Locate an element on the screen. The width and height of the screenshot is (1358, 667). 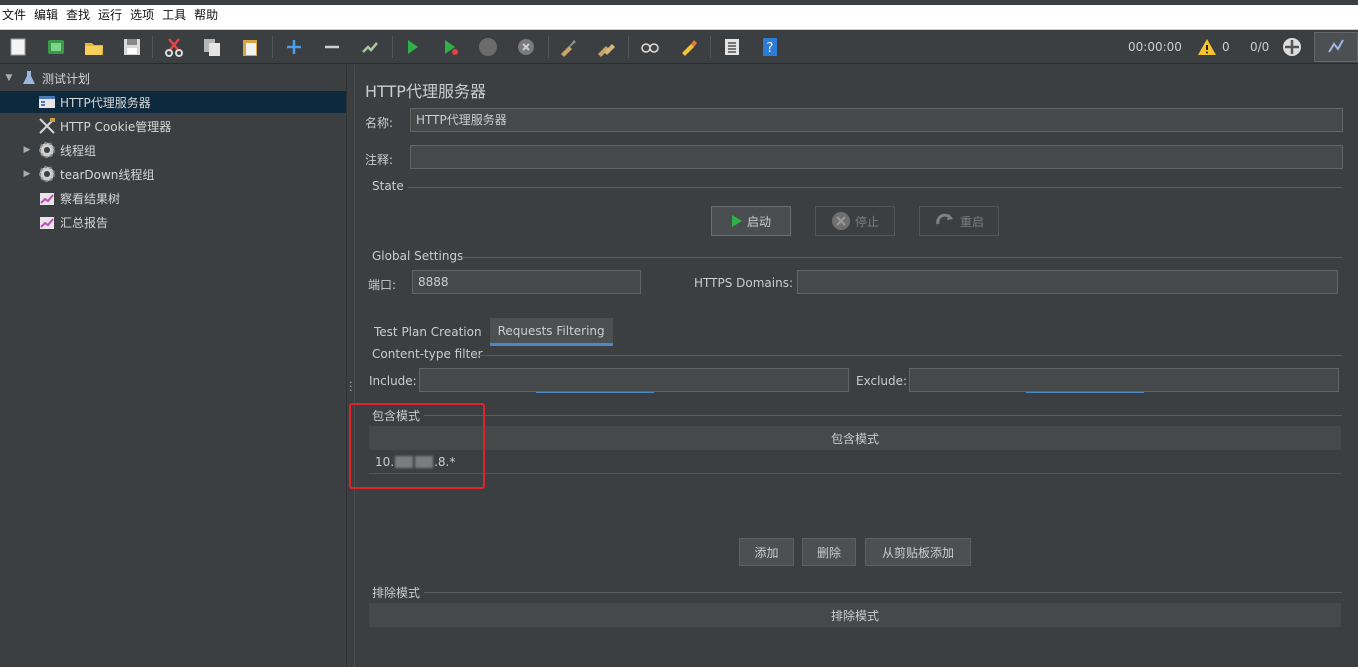
tree-item-label: tearDown线程组 is located at coordinates (107, 174).